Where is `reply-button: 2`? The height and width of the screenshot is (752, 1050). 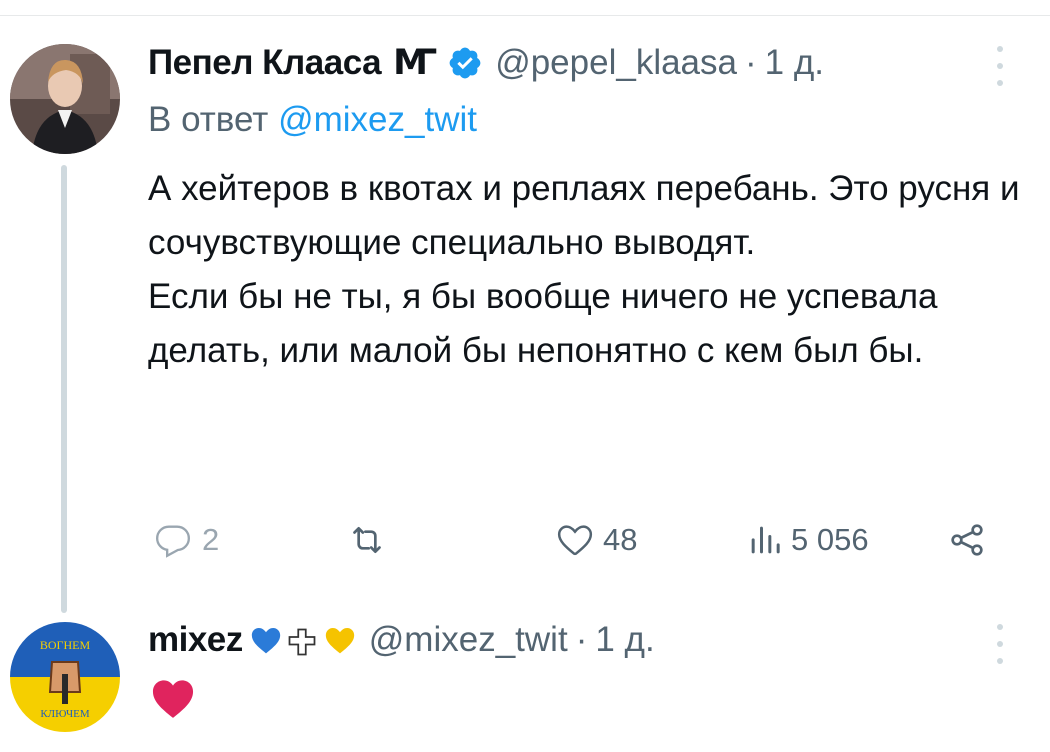 reply-button: 2 is located at coordinates (184, 540).